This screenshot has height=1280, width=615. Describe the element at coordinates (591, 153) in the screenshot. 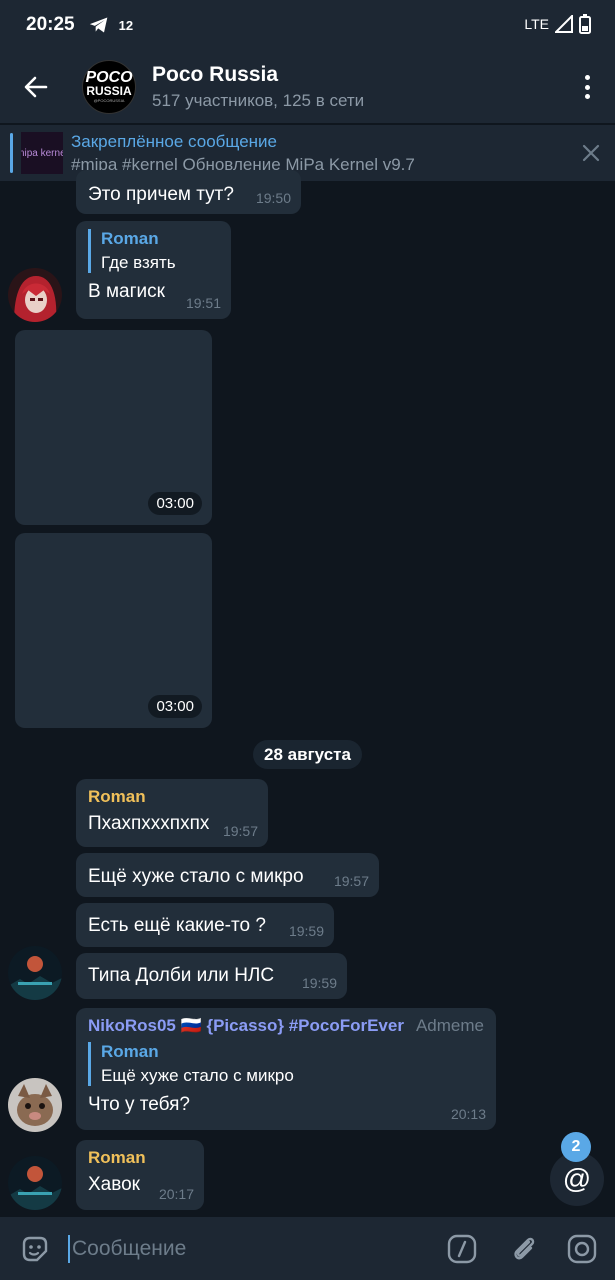

I see `close-icon` at that location.